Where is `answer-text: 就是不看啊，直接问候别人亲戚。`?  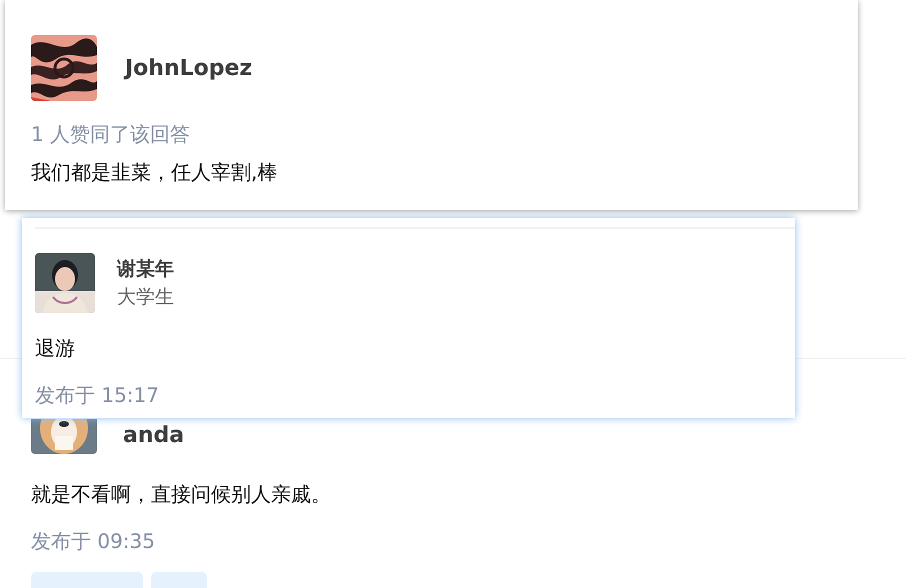 answer-text: 就是不看啊，直接问候别人亲戚。 is located at coordinates (181, 494).